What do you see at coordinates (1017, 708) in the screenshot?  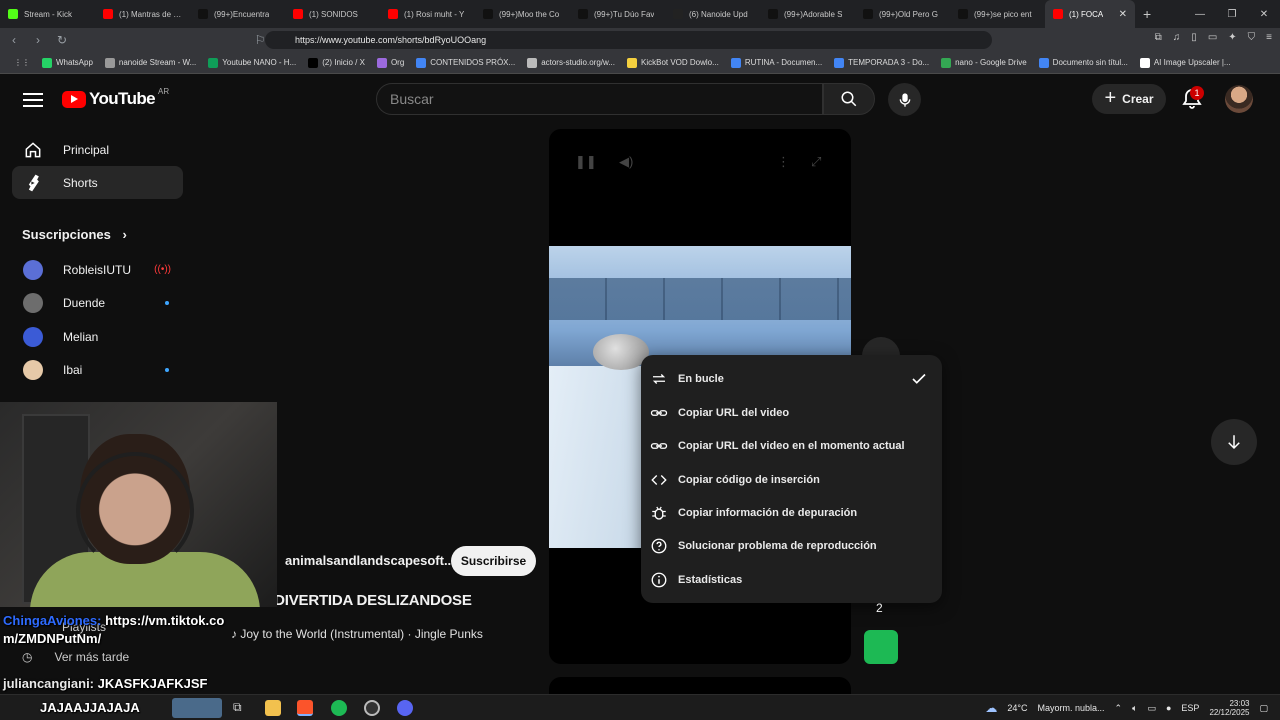 I see `weather-temp: 24°C` at bounding box center [1017, 708].